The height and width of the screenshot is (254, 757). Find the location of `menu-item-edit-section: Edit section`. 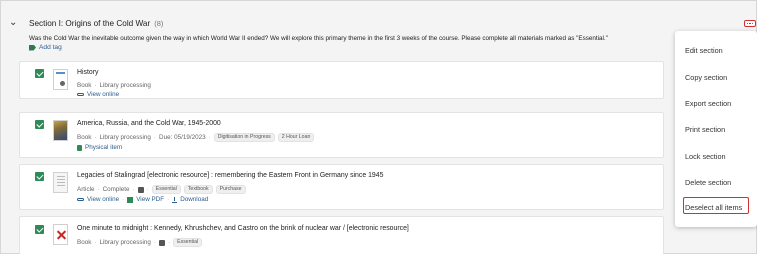

menu-item-edit-section: Edit section is located at coordinates (704, 50).